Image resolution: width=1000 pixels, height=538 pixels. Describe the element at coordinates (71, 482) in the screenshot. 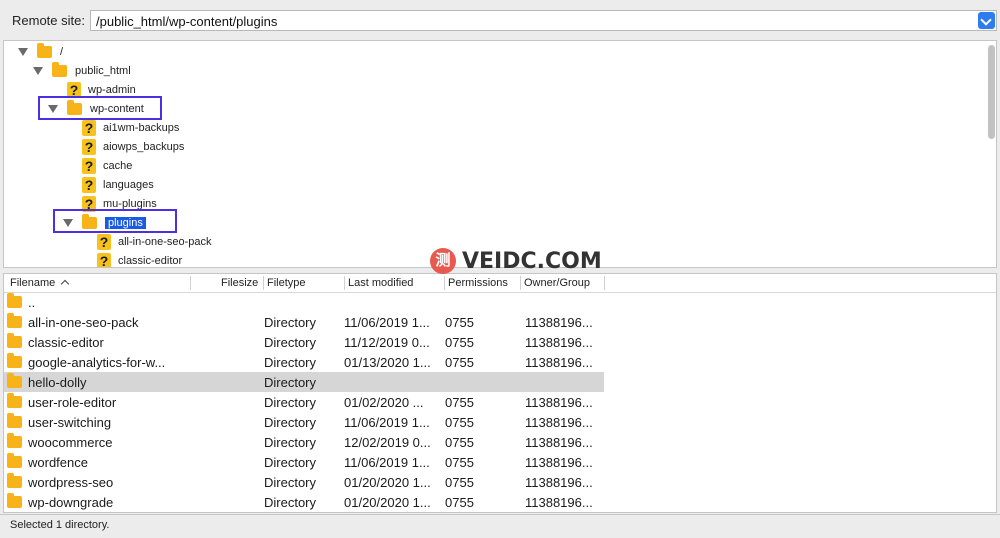

I see `file-cell-name: wordpress-seo` at that location.